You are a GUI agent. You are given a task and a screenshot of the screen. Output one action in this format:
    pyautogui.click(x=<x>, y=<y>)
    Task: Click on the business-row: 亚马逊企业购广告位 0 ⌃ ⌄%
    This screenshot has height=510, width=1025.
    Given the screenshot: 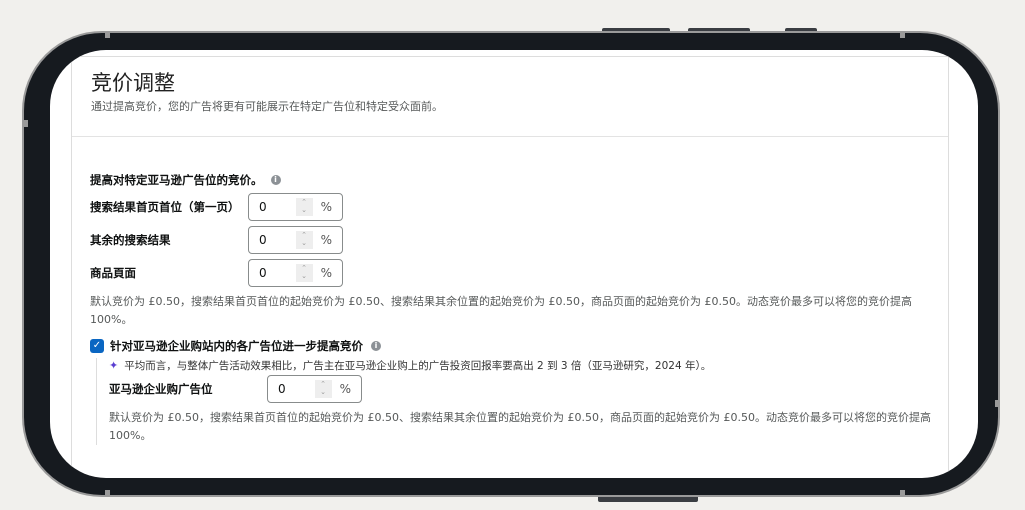 What is the action you would take?
    pyautogui.click(x=528, y=389)
    